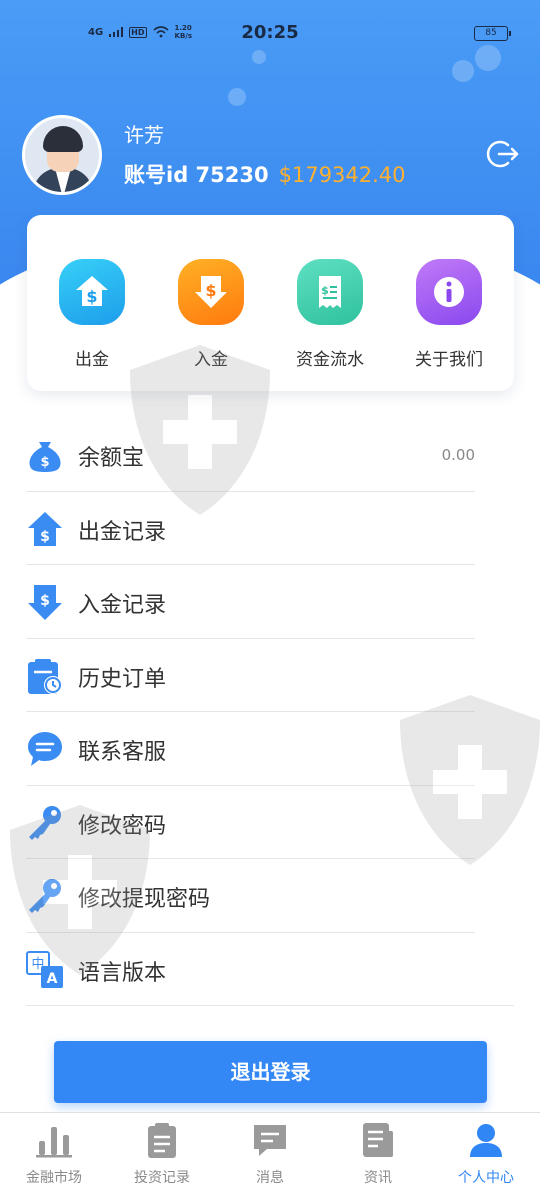  Describe the element at coordinates (270, 1140) in the screenshot. I see `message-icon` at that location.